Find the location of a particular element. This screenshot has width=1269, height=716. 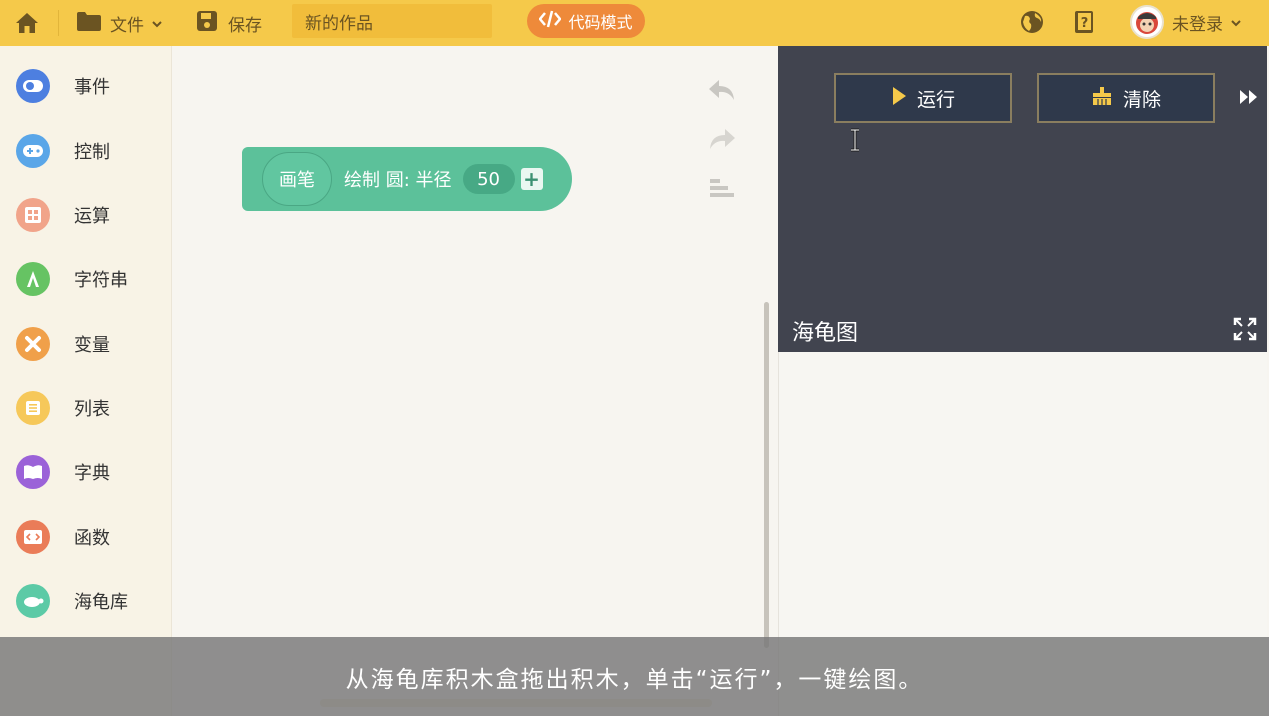

turtle-icon is located at coordinates (33, 601).